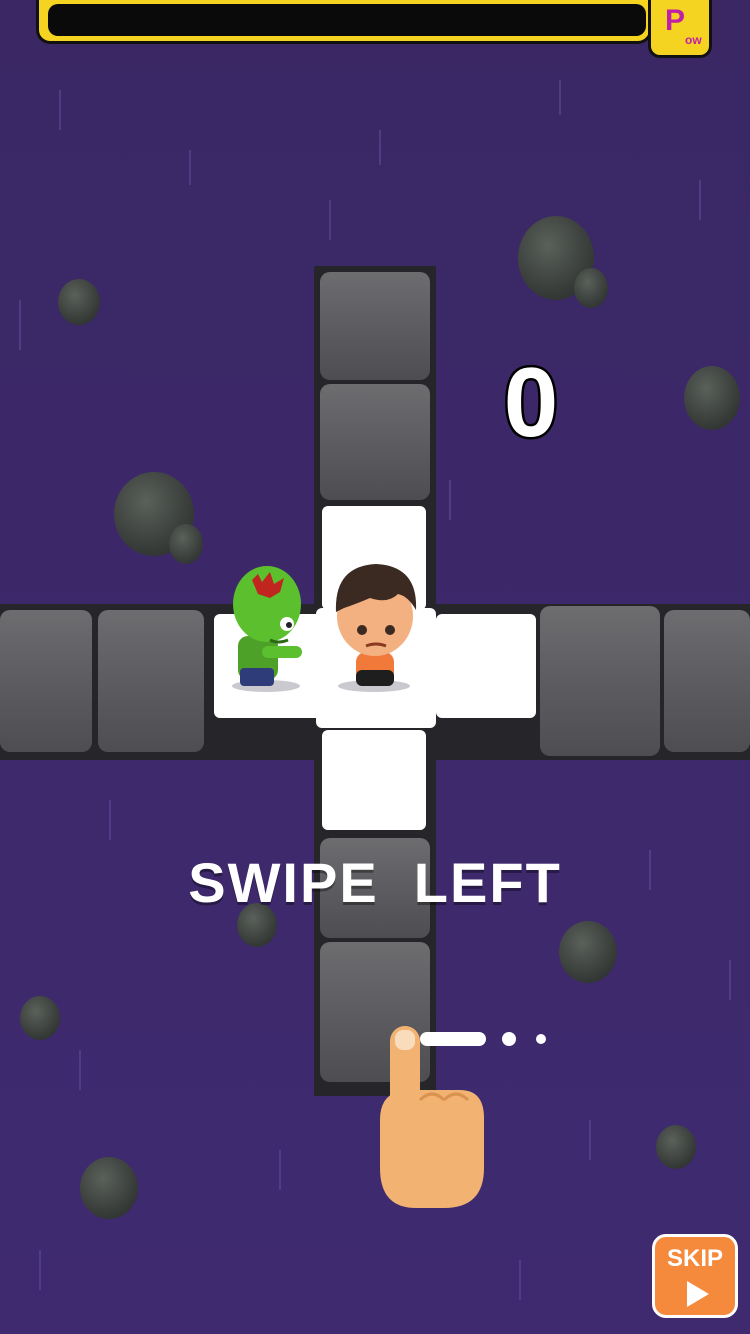 Image resolution: width=750 pixels, height=1334 pixels. What do you see at coordinates (694, 1258) in the screenshot?
I see `skip-label: SKIP` at bounding box center [694, 1258].